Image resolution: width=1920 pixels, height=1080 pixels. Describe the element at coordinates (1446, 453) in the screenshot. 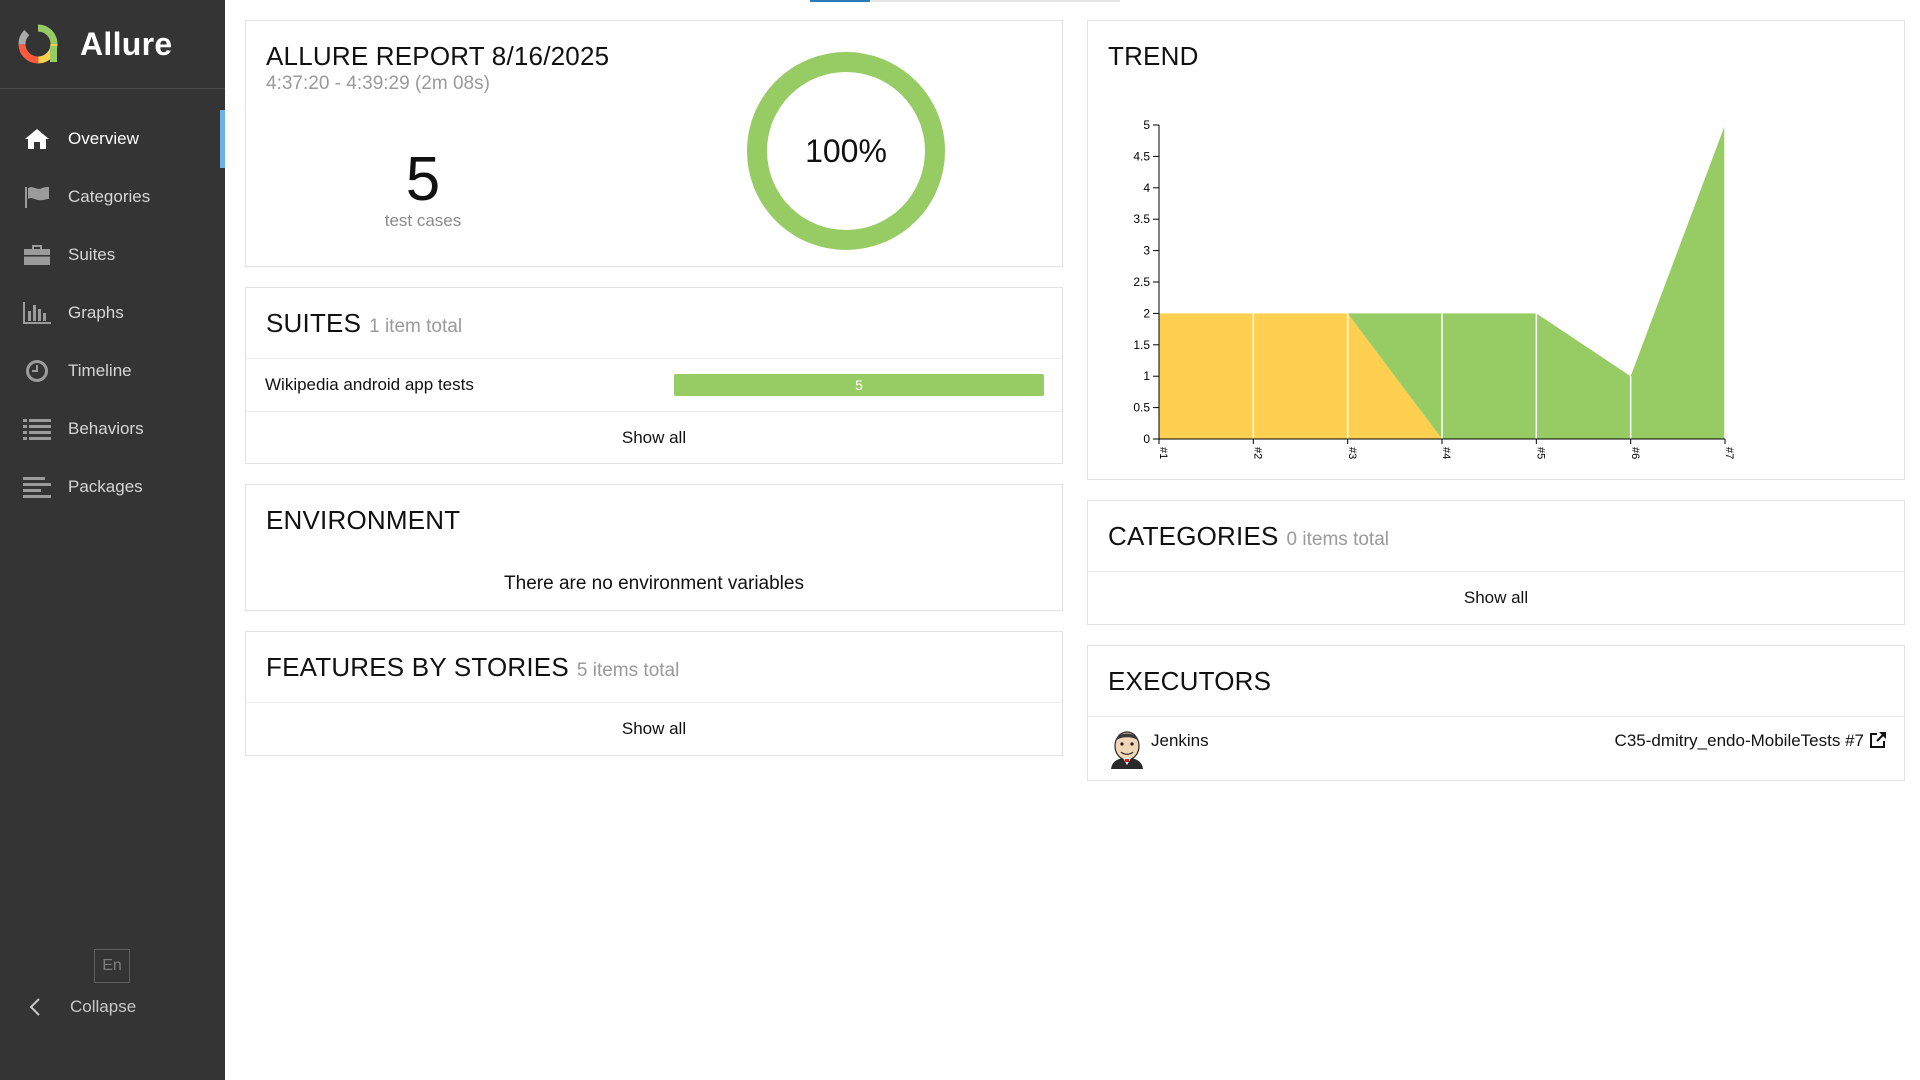

I see `trend-x-tick-label: #4` at that location.